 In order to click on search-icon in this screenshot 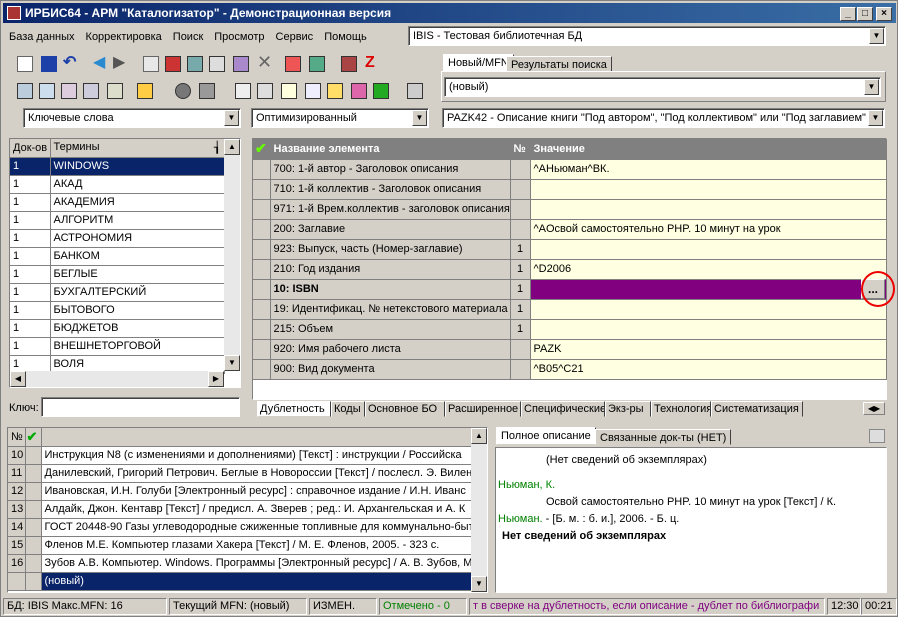, I will do `click(183, 91)`.